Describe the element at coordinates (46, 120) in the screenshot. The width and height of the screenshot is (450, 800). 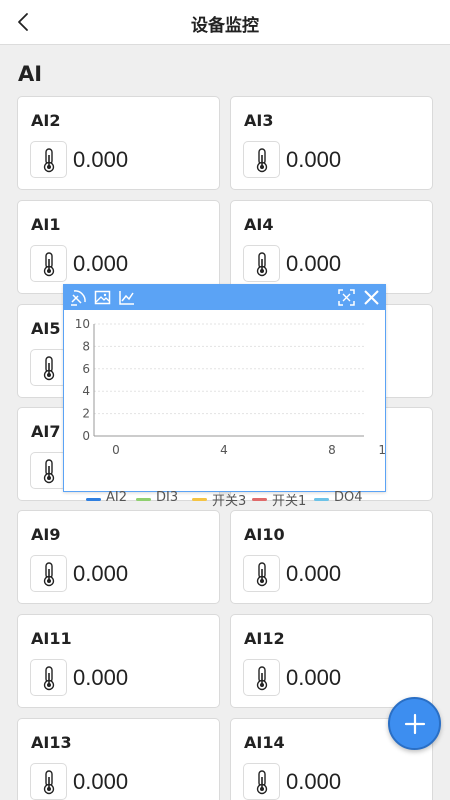
I see `sensor-name: AI2` at that location.